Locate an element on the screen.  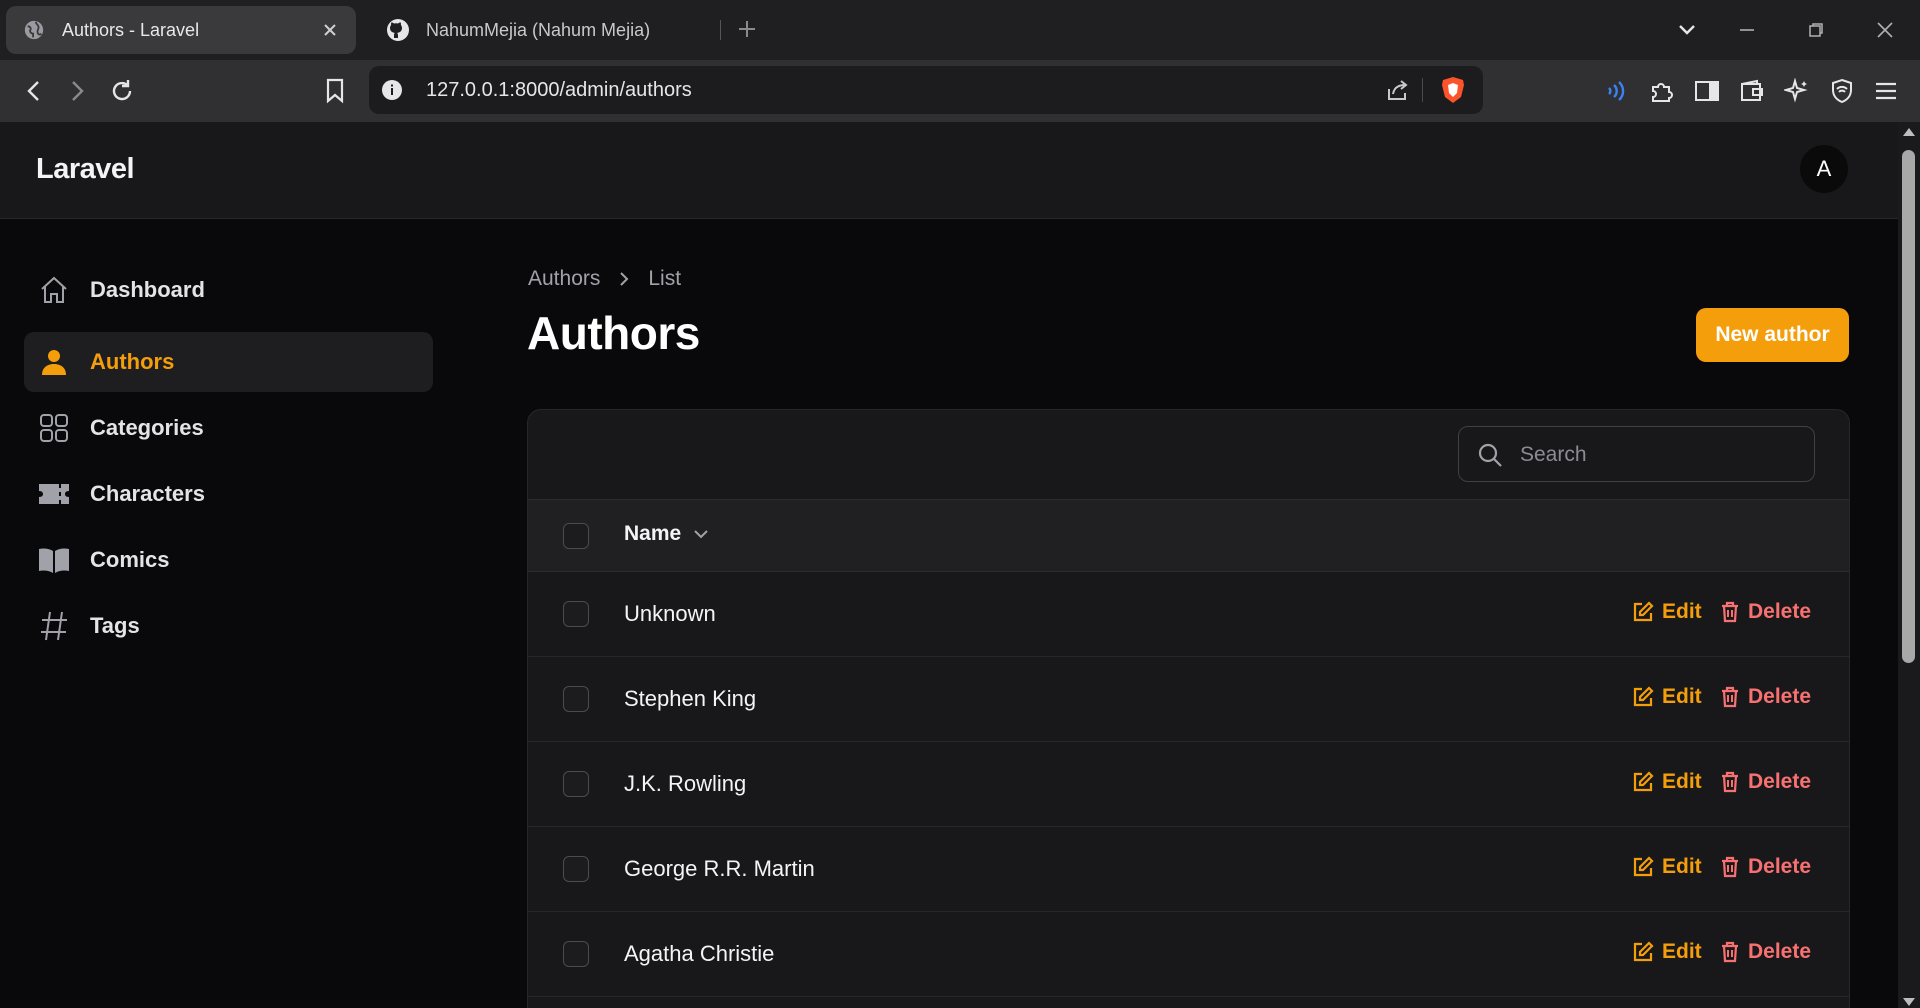
home-icon is located at coordinates (54, 290).